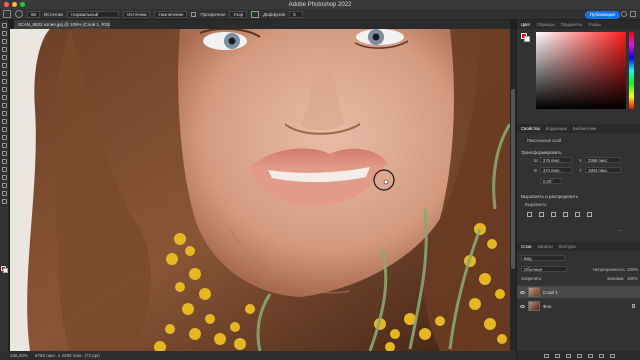 This screenshot has width=640, height=360. I want to click on eraser-tool-icon, so click(4, 121).